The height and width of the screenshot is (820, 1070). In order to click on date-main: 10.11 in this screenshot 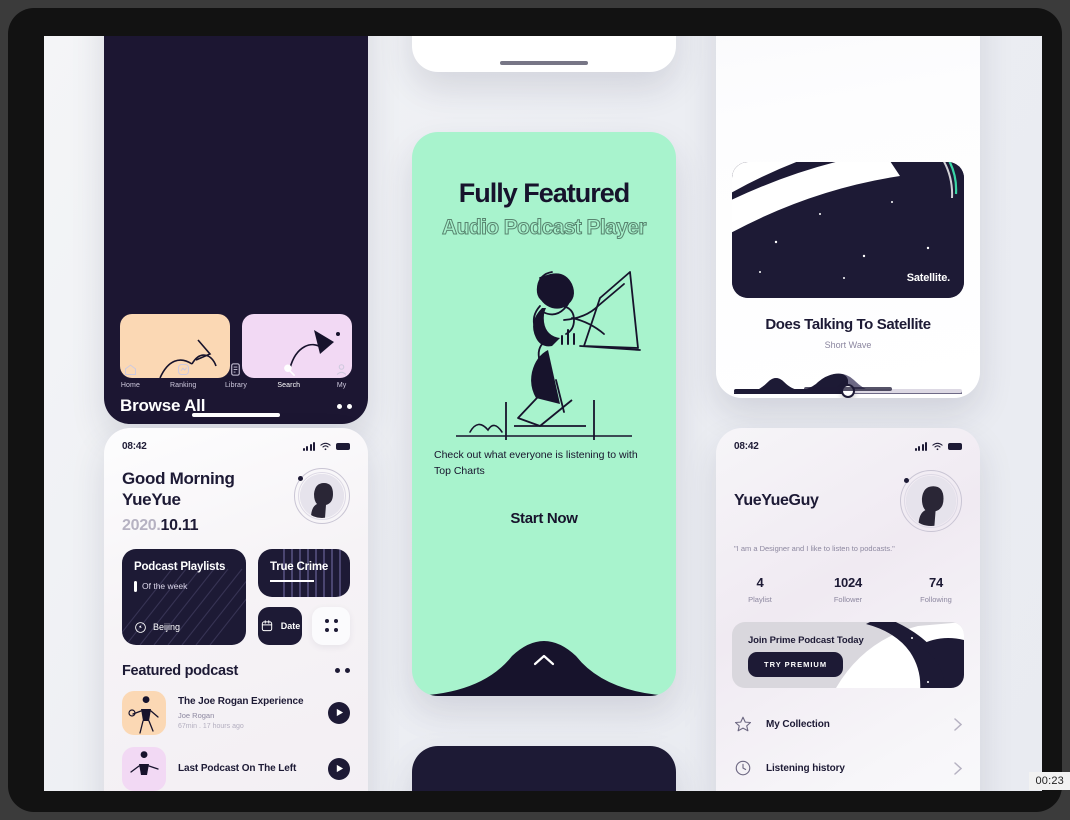, I will do `click(179, 525)`.